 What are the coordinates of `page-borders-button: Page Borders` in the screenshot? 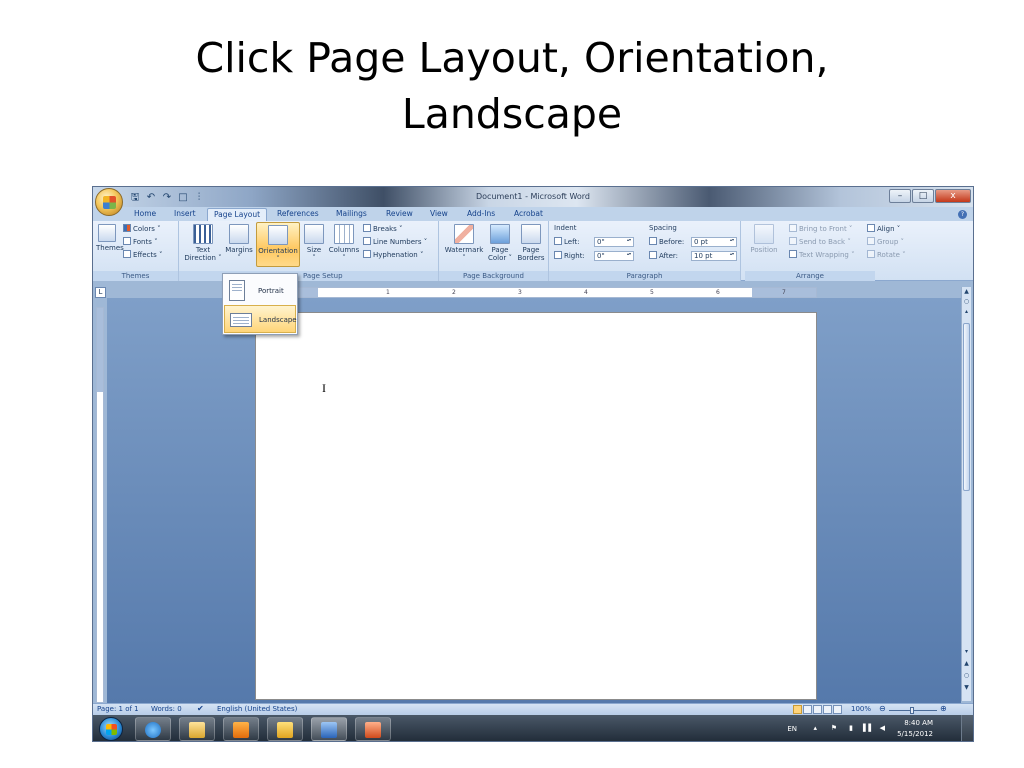 It's located at (531, 243).